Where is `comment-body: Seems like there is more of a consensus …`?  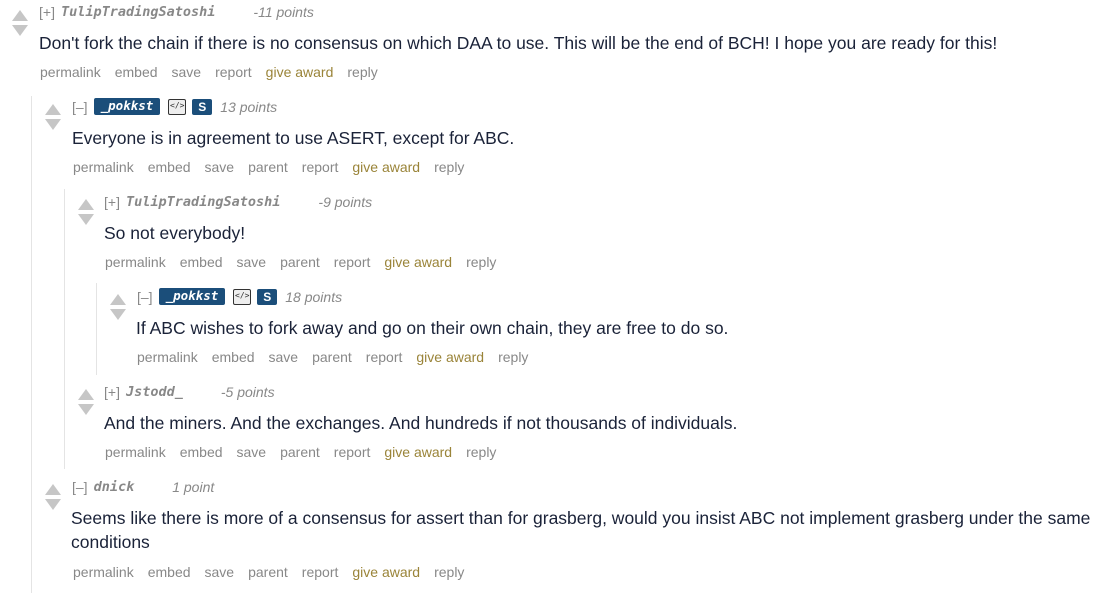 comment-body: Seems like there is more of a consensus … is located at coordinates (581, 530).